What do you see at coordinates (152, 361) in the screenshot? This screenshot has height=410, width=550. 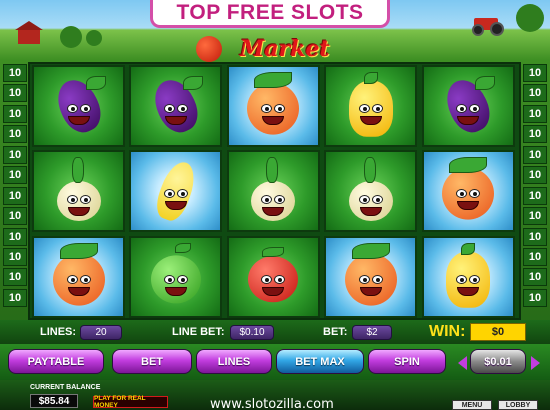 I see `bet-button: BET` at bounding box center [152, 361].